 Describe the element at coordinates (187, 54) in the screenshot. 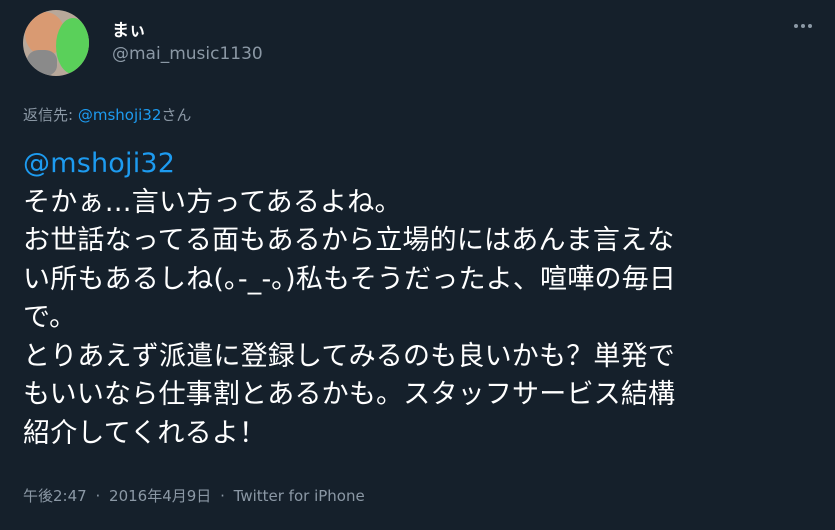

I see `author-handle: @mai_music1130` at that location.